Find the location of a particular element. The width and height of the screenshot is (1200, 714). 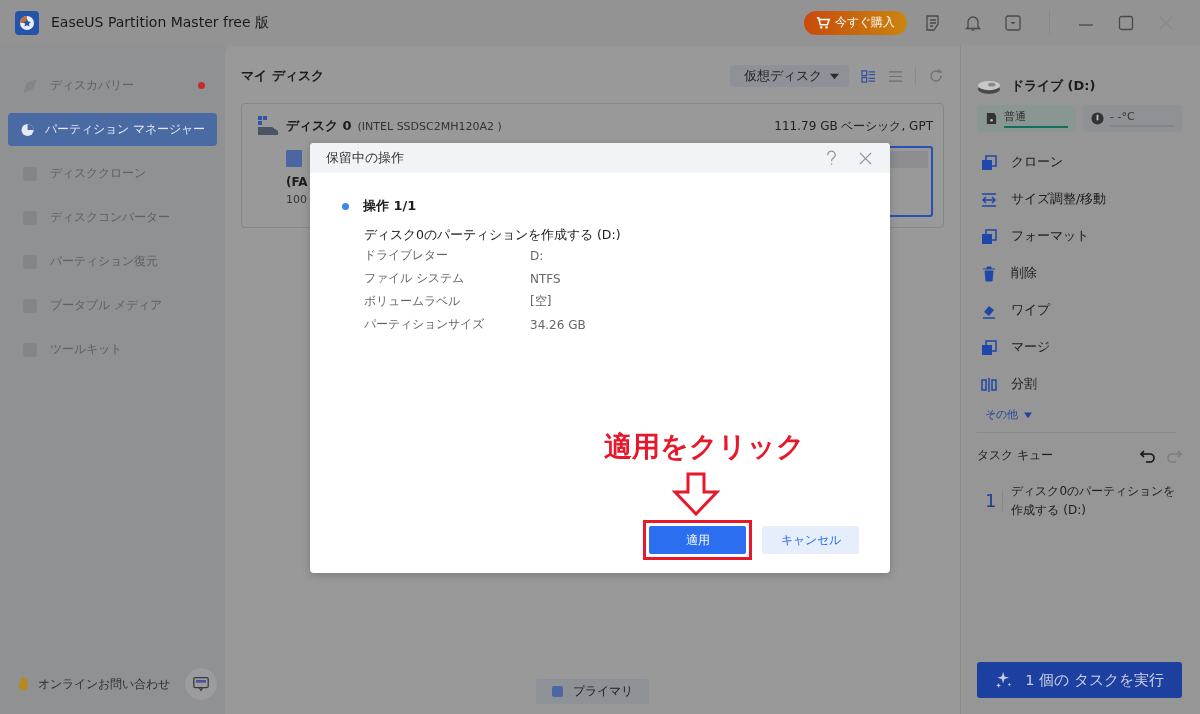

run-tasks-button: 1 個の タスクを実行 is located at coordinates (1079, 680).